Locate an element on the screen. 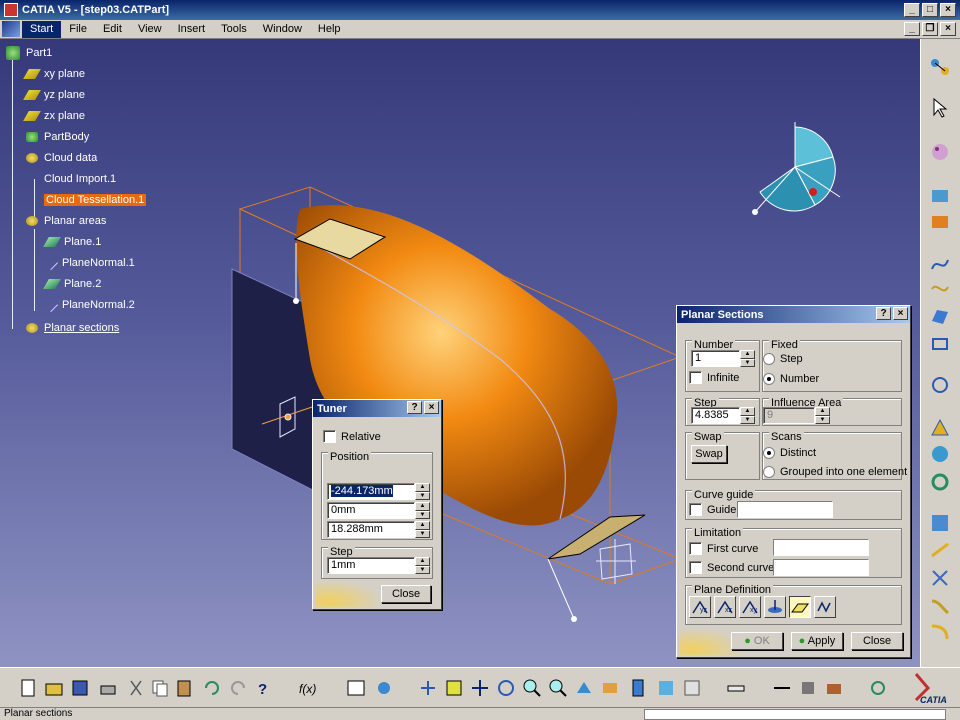  plane-normal-icon is located at coordinates (775, 607).